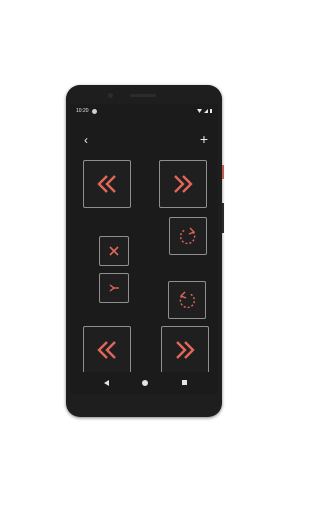 This screenshot has width=320, height=512. I want to click on status-icons, so click(204, 111).